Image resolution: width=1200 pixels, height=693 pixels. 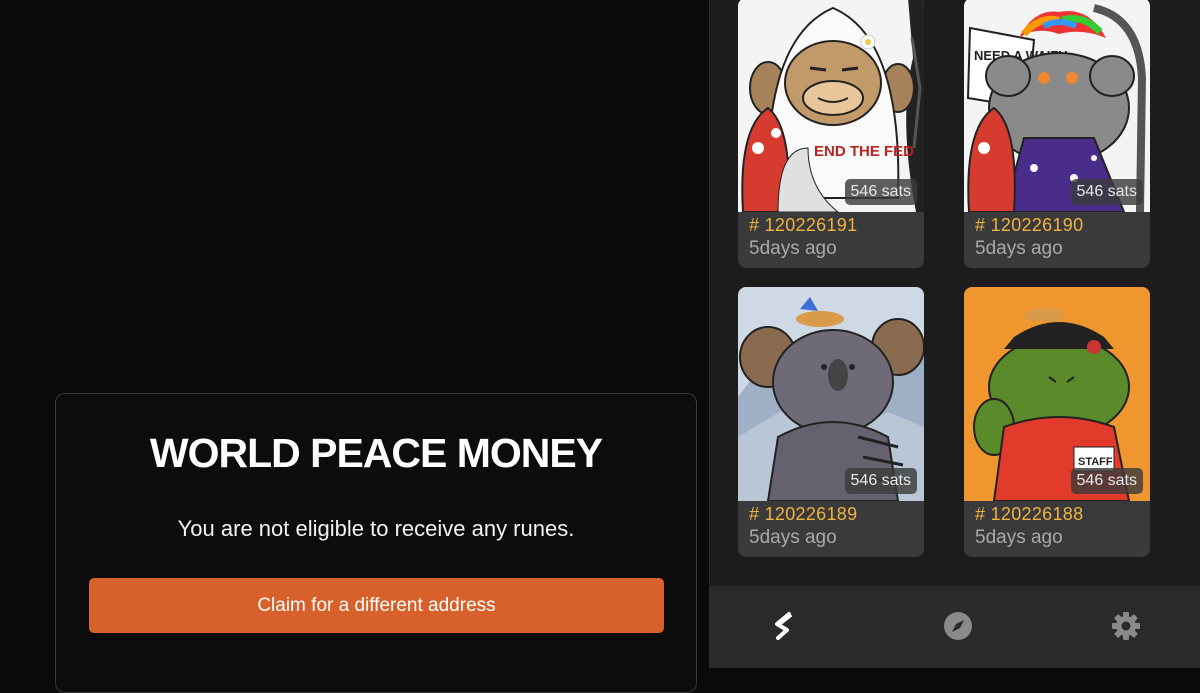 I want to click on bottom-navigation, so click(x=955, y=627).